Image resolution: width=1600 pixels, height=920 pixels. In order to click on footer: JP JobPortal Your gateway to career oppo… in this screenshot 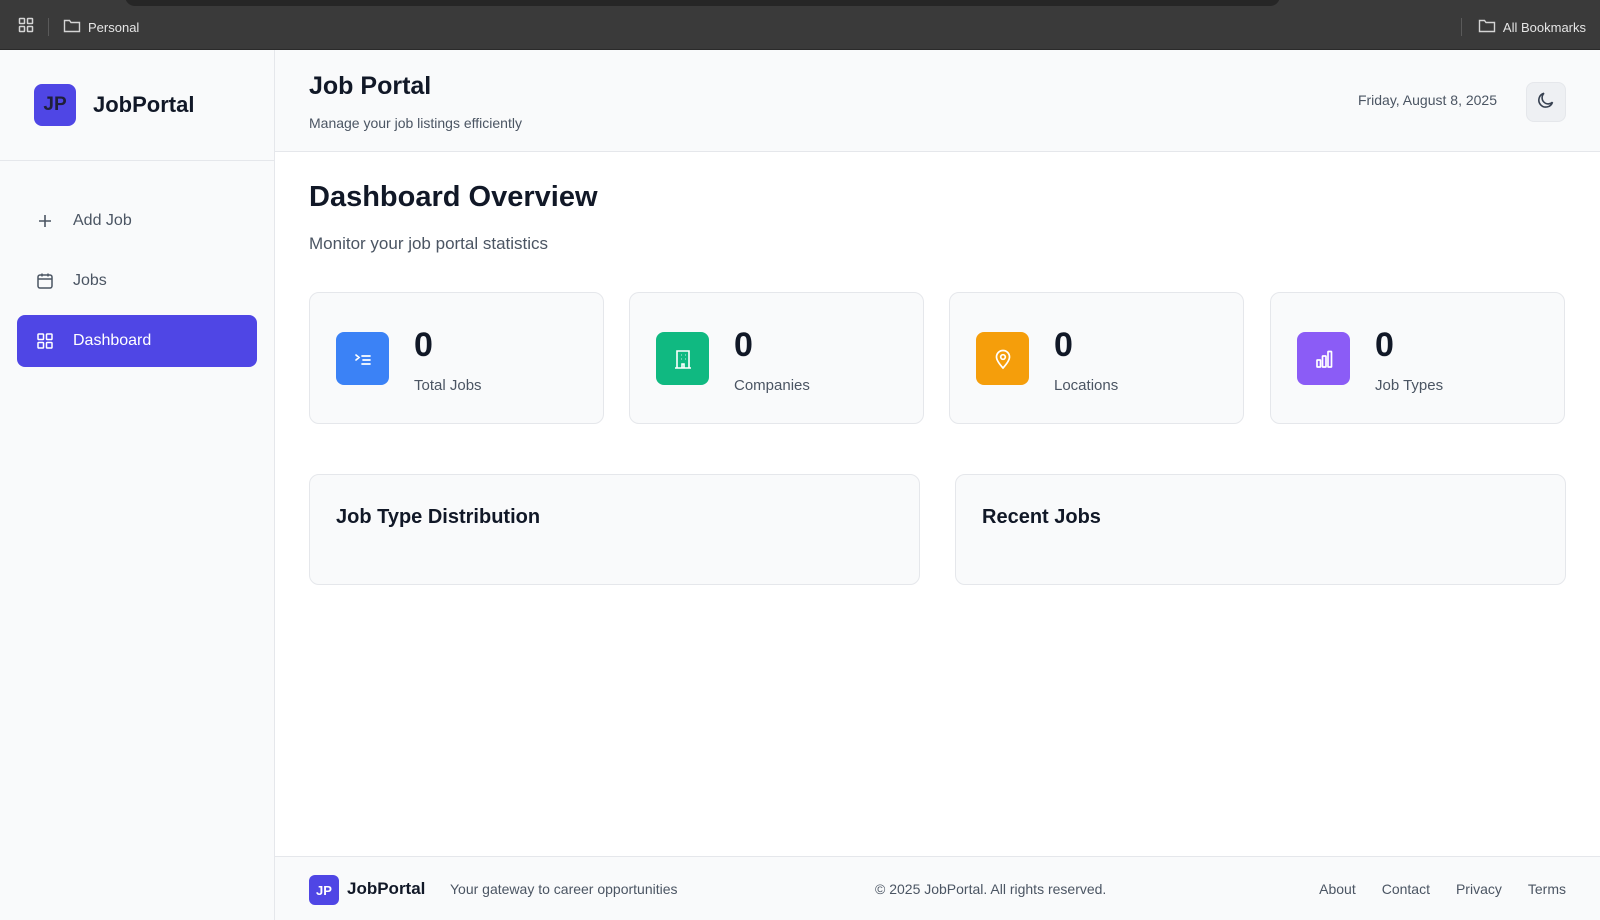, I will do `click(937, 888)`.